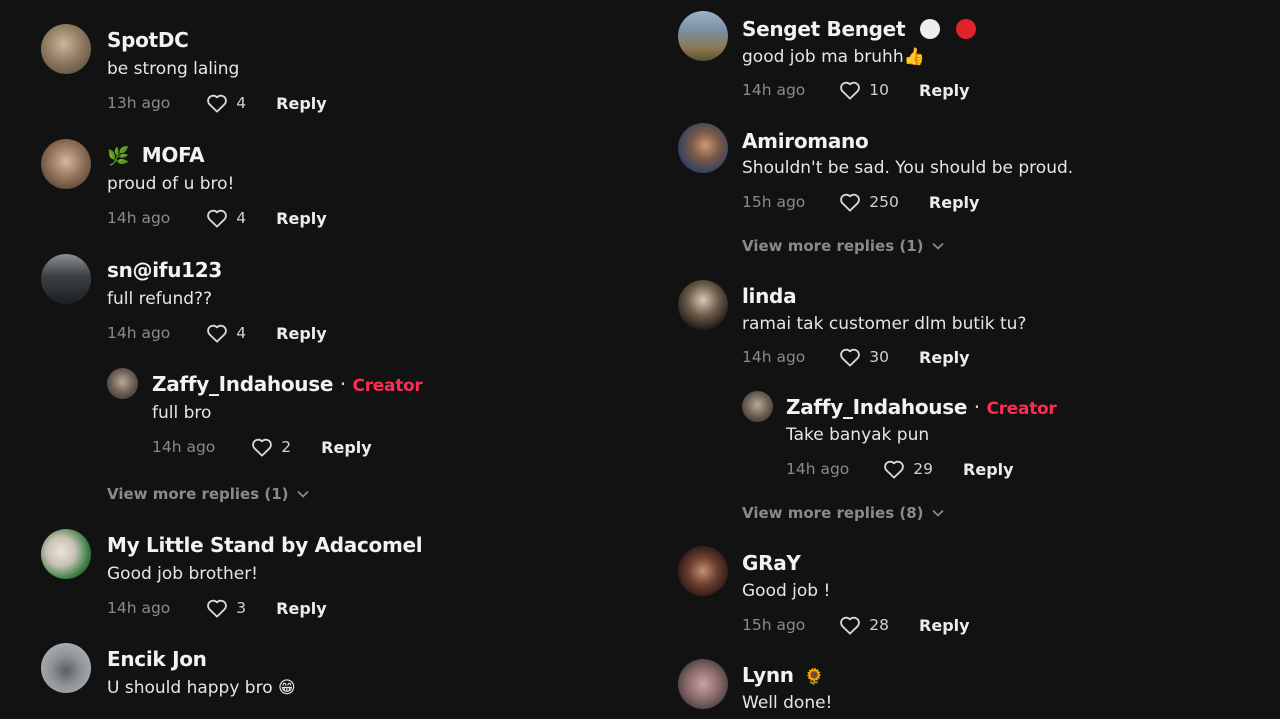  I want to click on comment-text: Take banyak pun, so click(858, 435).